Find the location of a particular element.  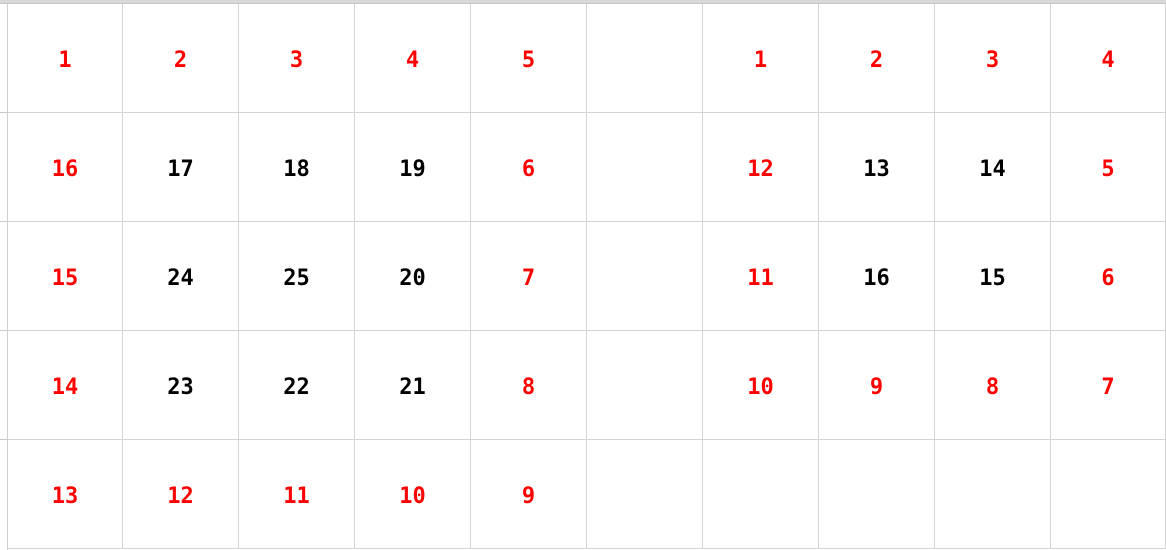

grid-cell: 24 is located at coordinates (181, 276).